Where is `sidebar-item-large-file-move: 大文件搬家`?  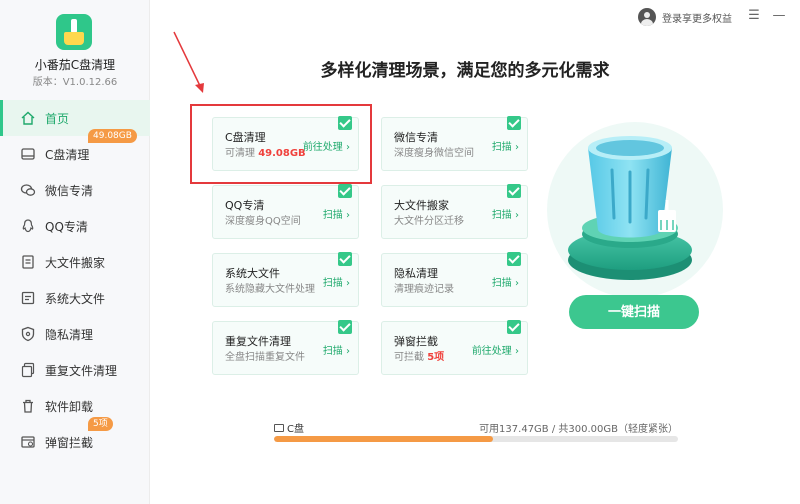 sidebar-item-large-file-move: 大文件搬家 is located at coordinates (75, 262).